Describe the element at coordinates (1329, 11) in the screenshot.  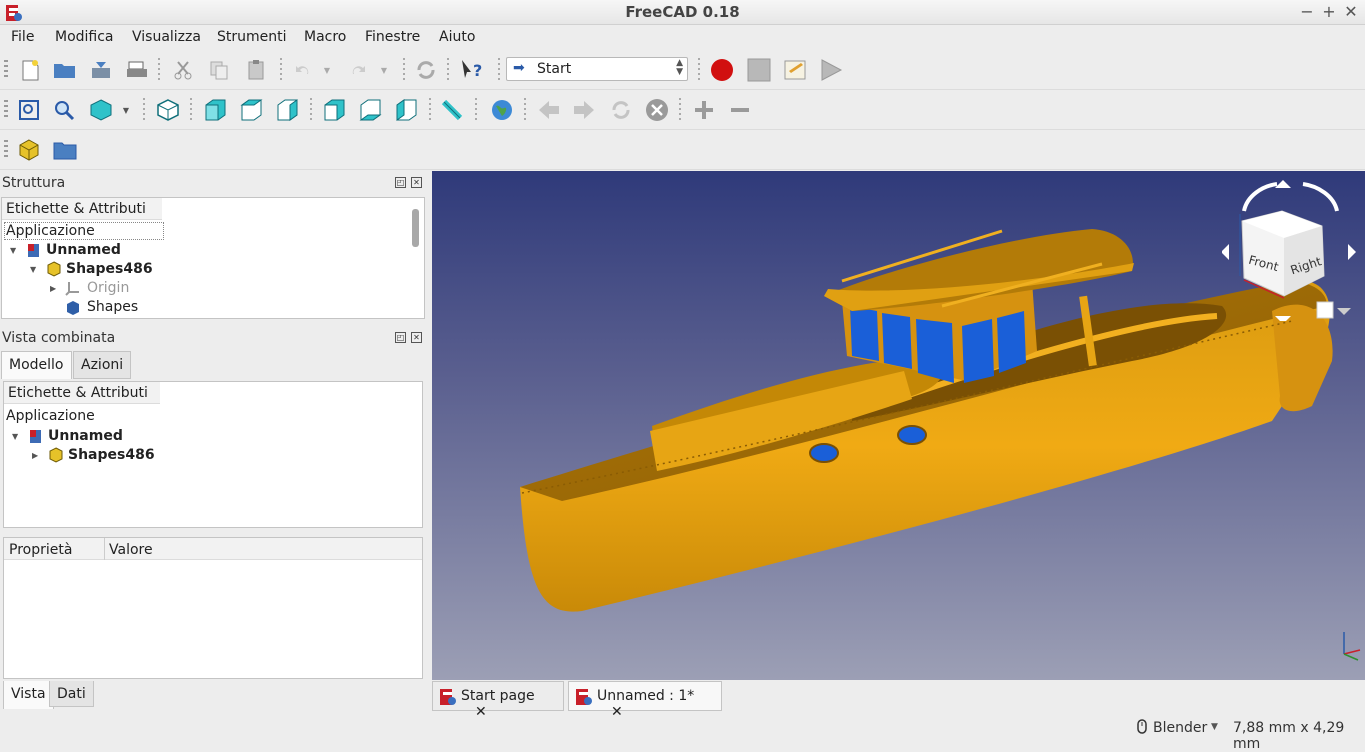
I see `maximize-button: +` at that location.